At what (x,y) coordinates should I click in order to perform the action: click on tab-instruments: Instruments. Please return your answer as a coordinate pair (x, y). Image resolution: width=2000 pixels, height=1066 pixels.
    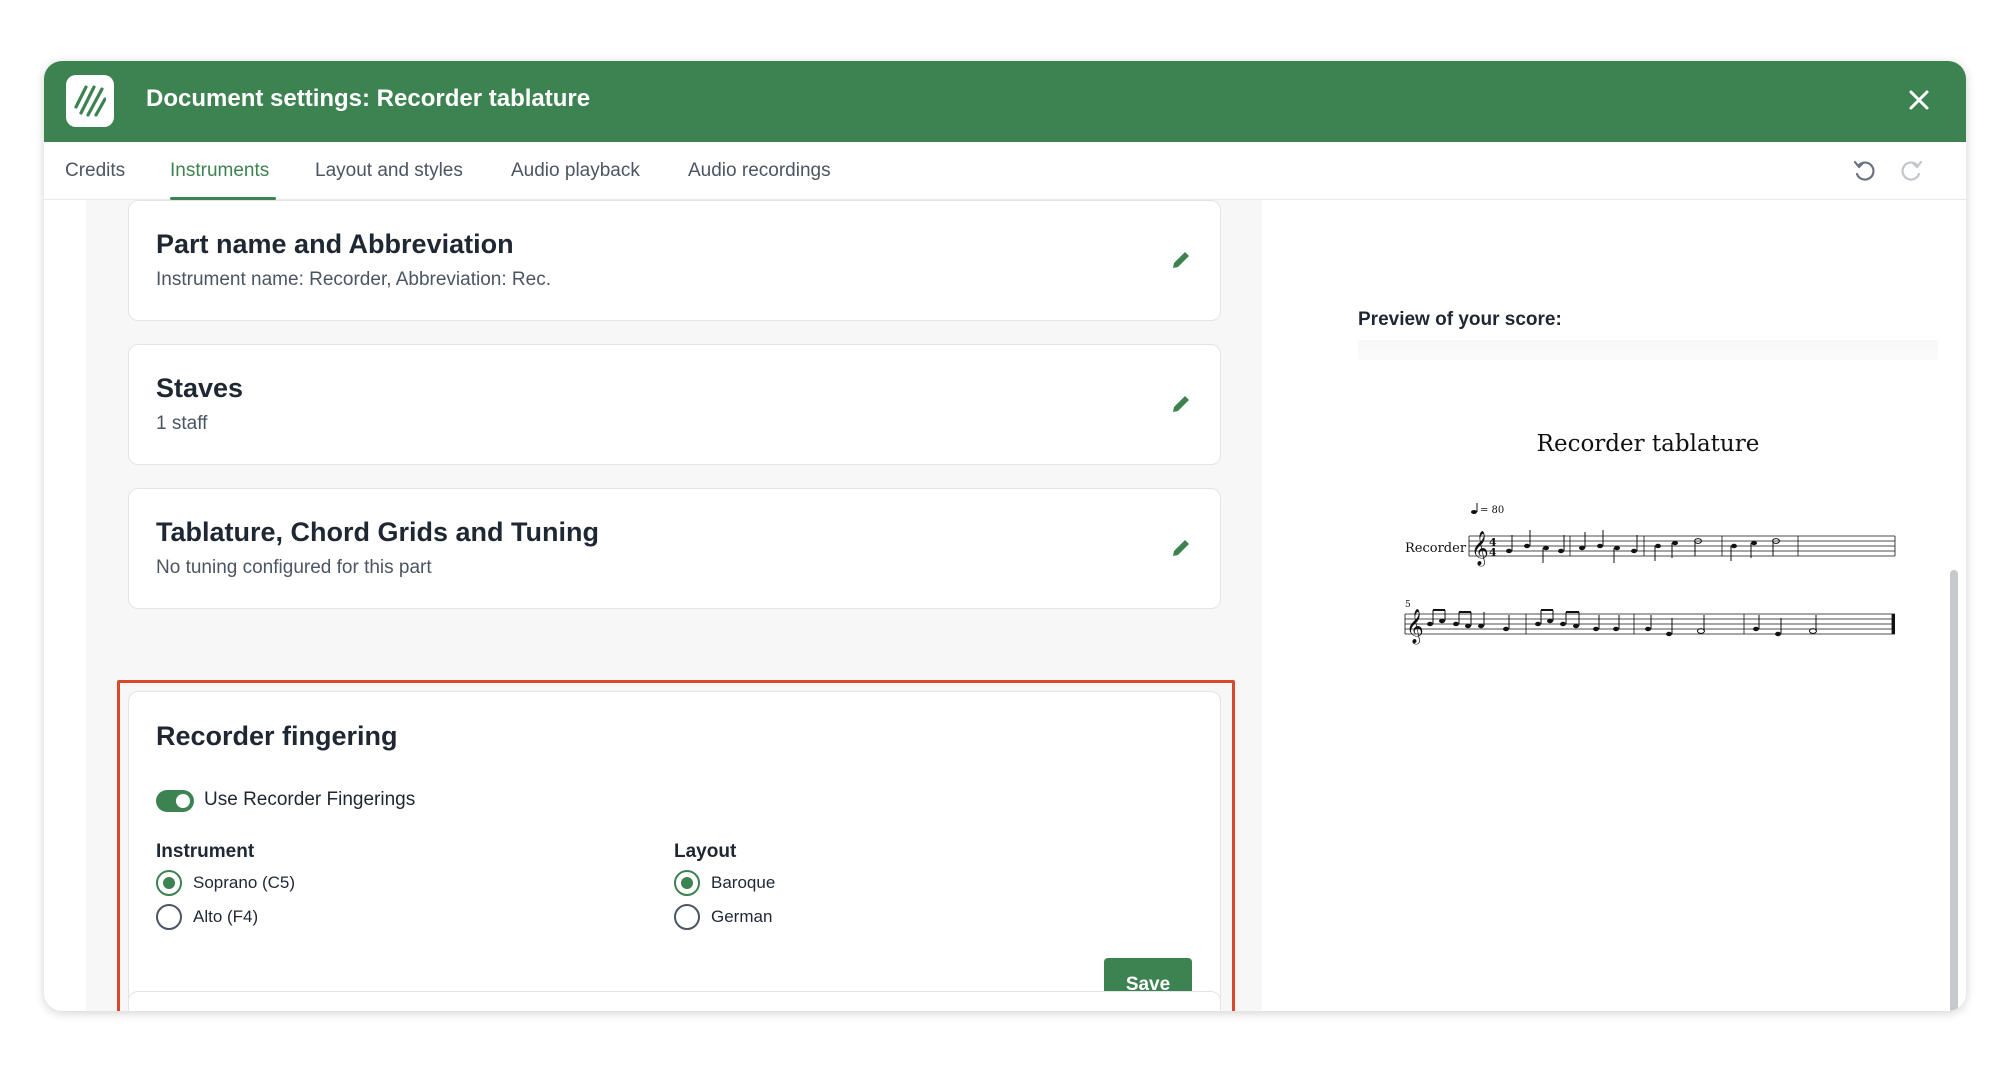
    Looking at the image, I should click on (219, 171).